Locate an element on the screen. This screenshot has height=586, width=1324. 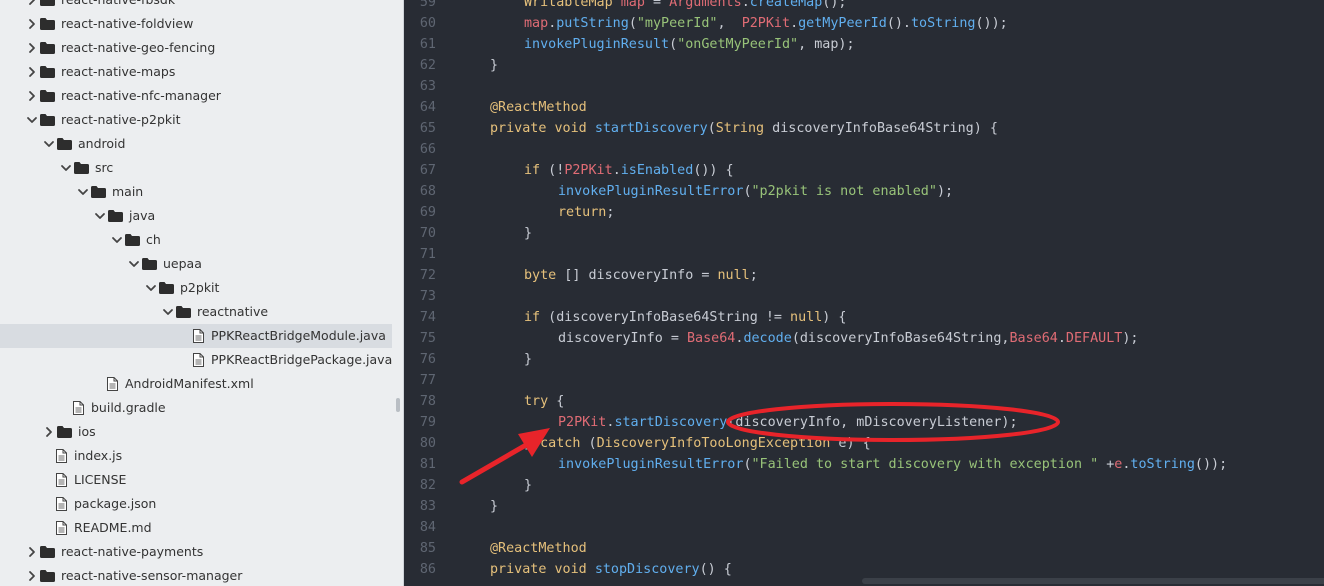
code-token: decode is located at coordinates (767, 338).